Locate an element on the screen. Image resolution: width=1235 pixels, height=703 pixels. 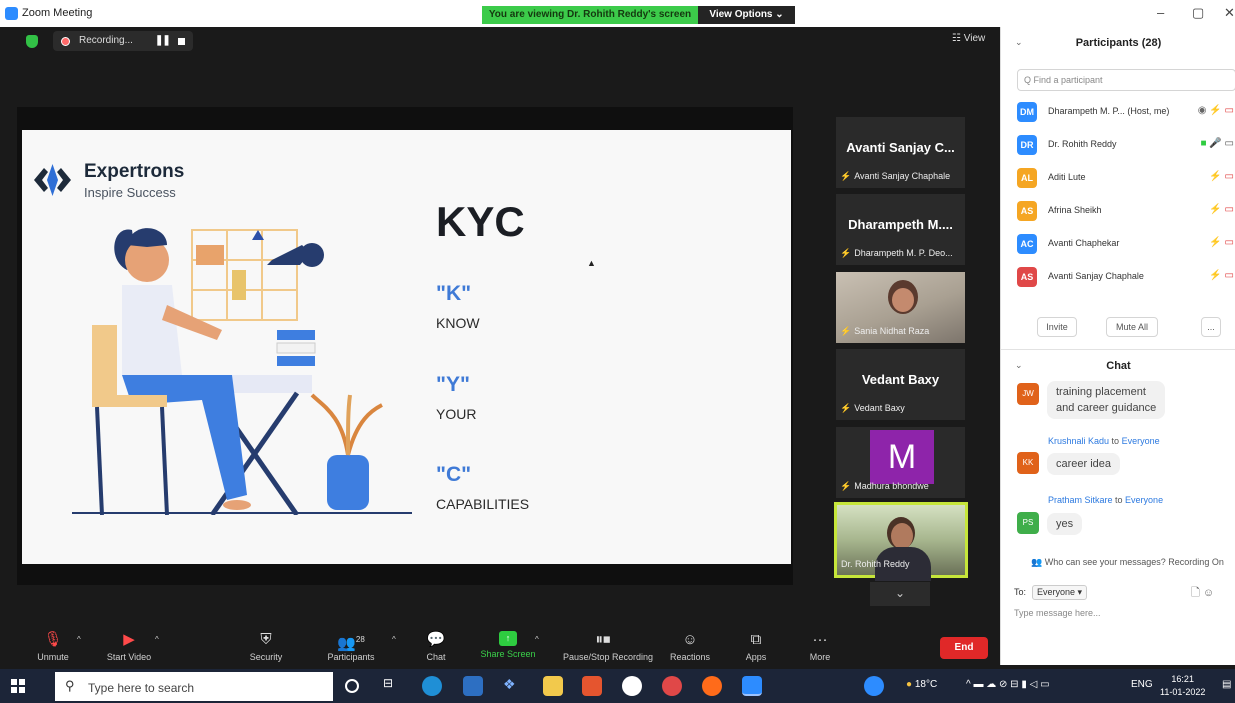
slide-brand: Expertrons is located at coordinates (134, 171).